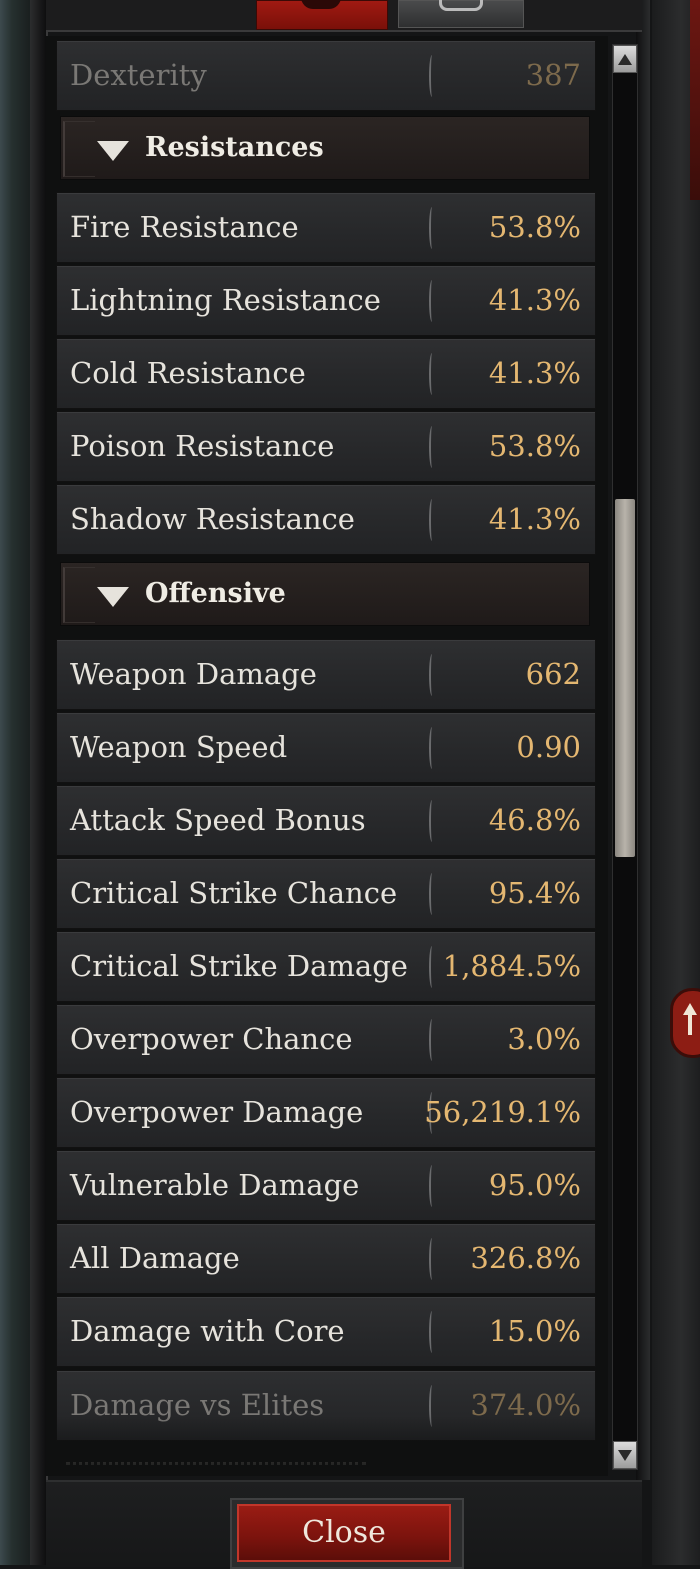  I want to click on stat-value: 46.8%, so click(534, 820).